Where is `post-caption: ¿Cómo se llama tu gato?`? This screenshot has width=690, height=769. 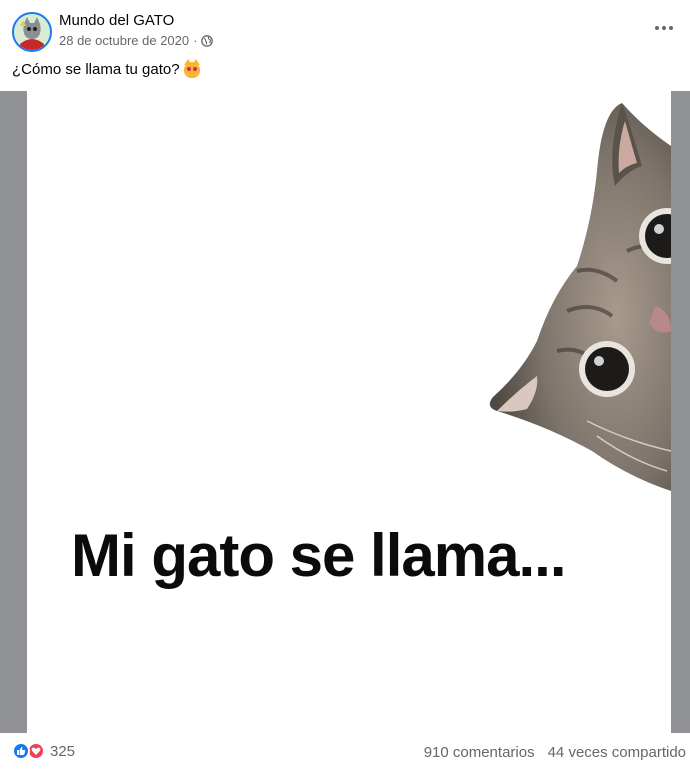
post-caption: ¿Cómo se llama tu gato? is located at coordinates (106, 68).